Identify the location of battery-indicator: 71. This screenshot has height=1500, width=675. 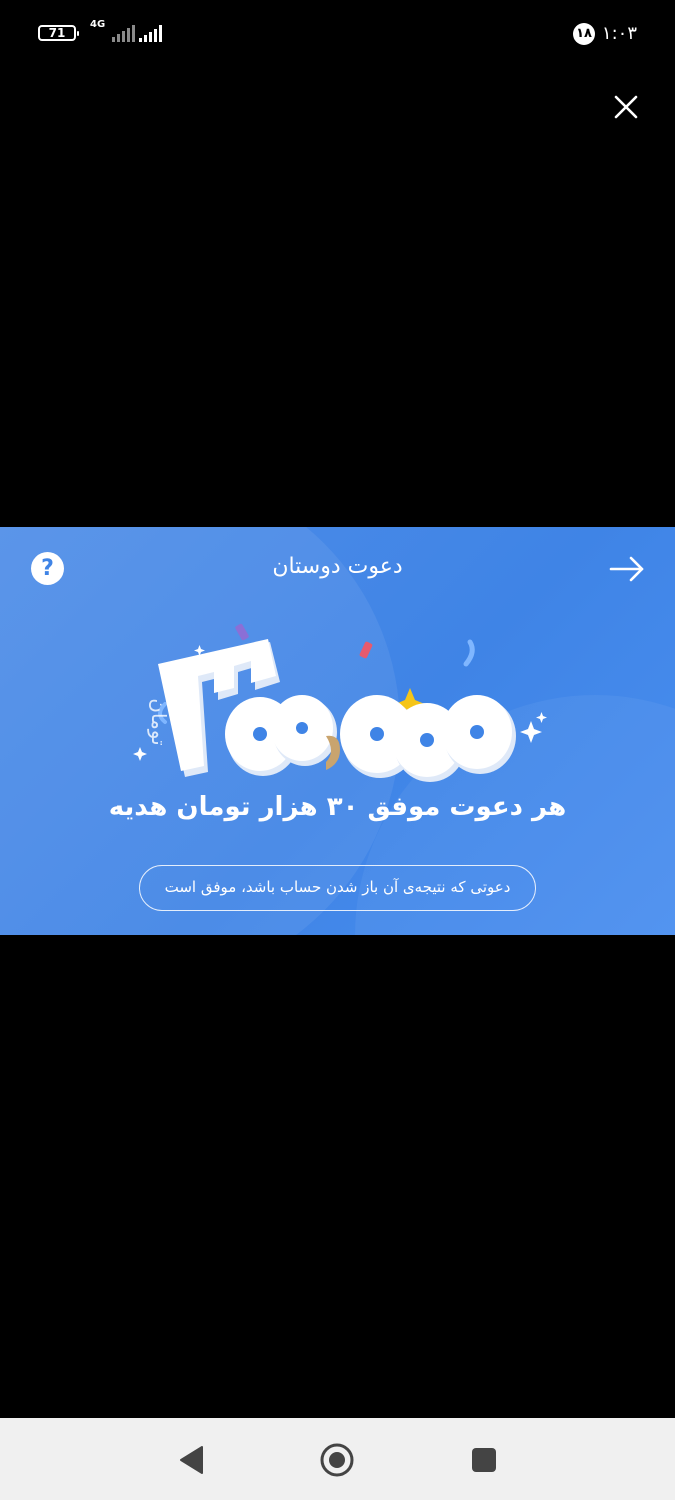
(58, 33).